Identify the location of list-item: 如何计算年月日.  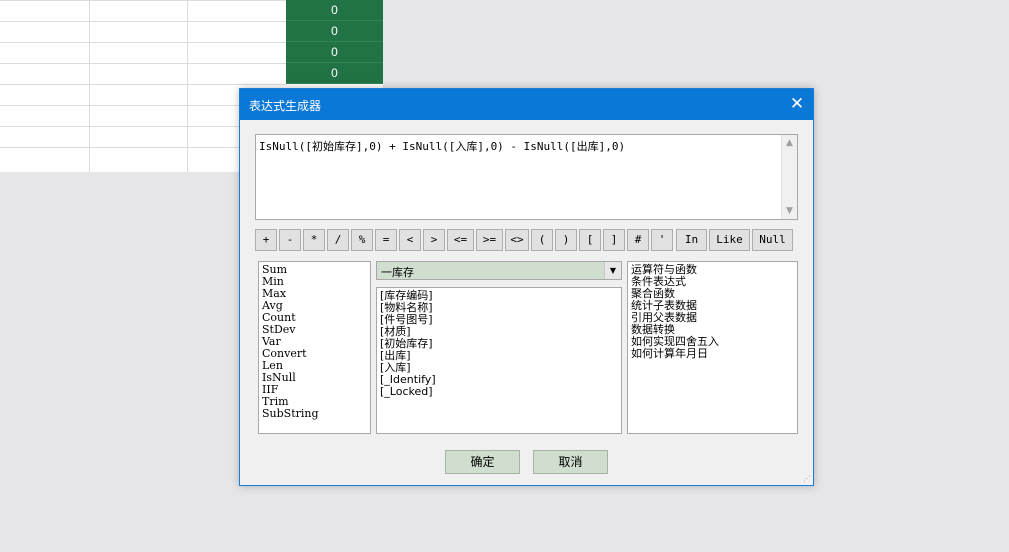
(712, 354).